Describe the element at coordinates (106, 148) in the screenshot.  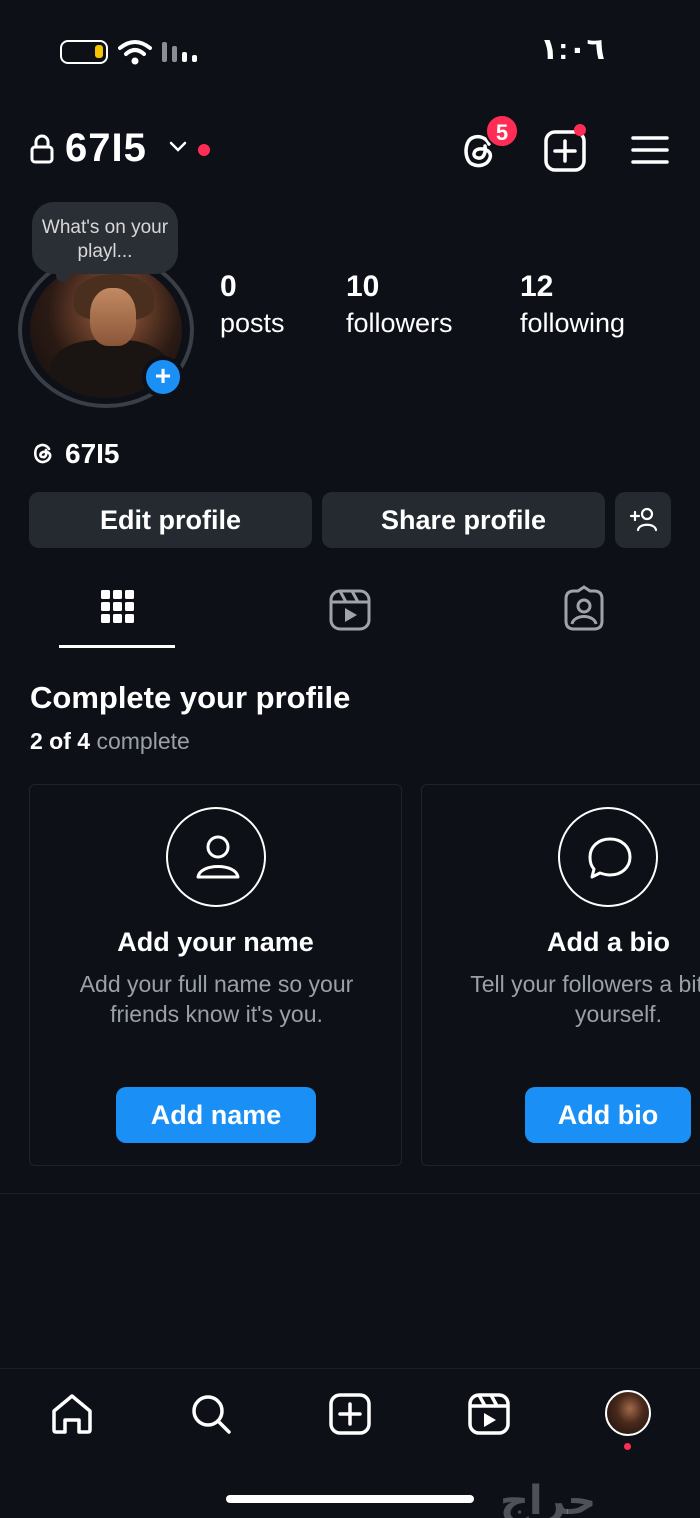
I see `account-username: 67I5` at that location.